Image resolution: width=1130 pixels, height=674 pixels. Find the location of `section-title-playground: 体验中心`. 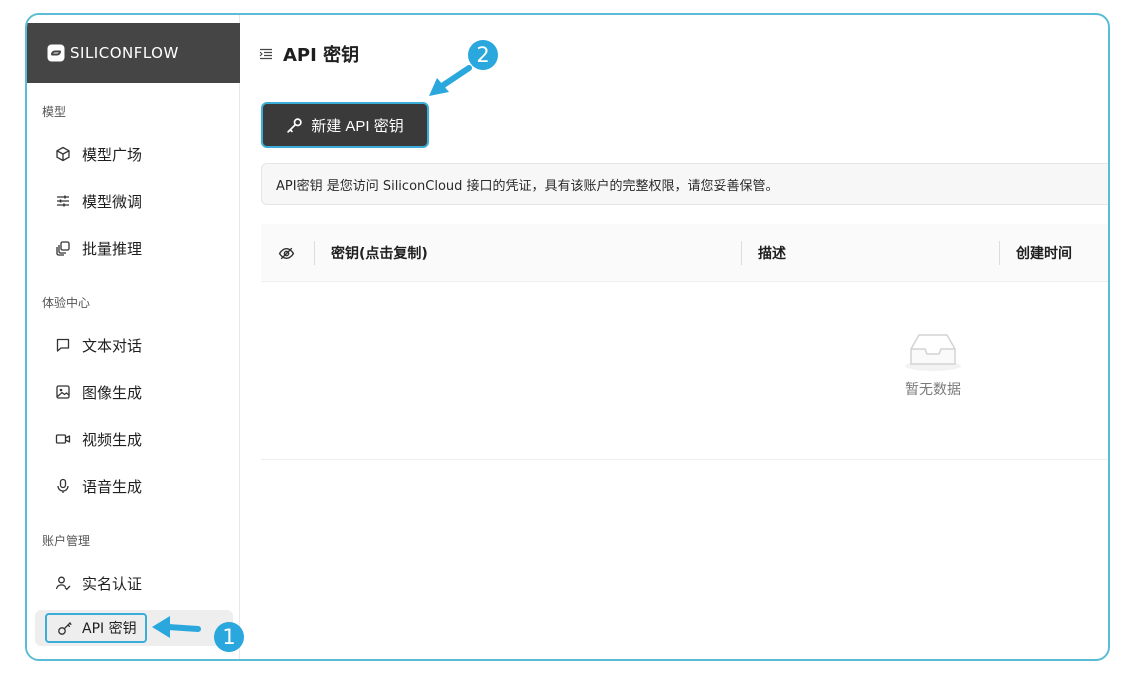

section-title-playground: 体验中心 is located at coordinates (66, 303).